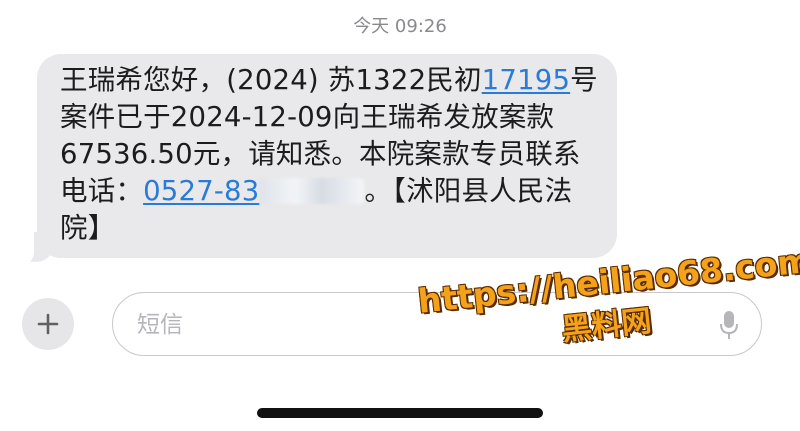 The width and height of the screenshot is (800, 431). I want to click on case-number-link: 17195, so click(526, 80).